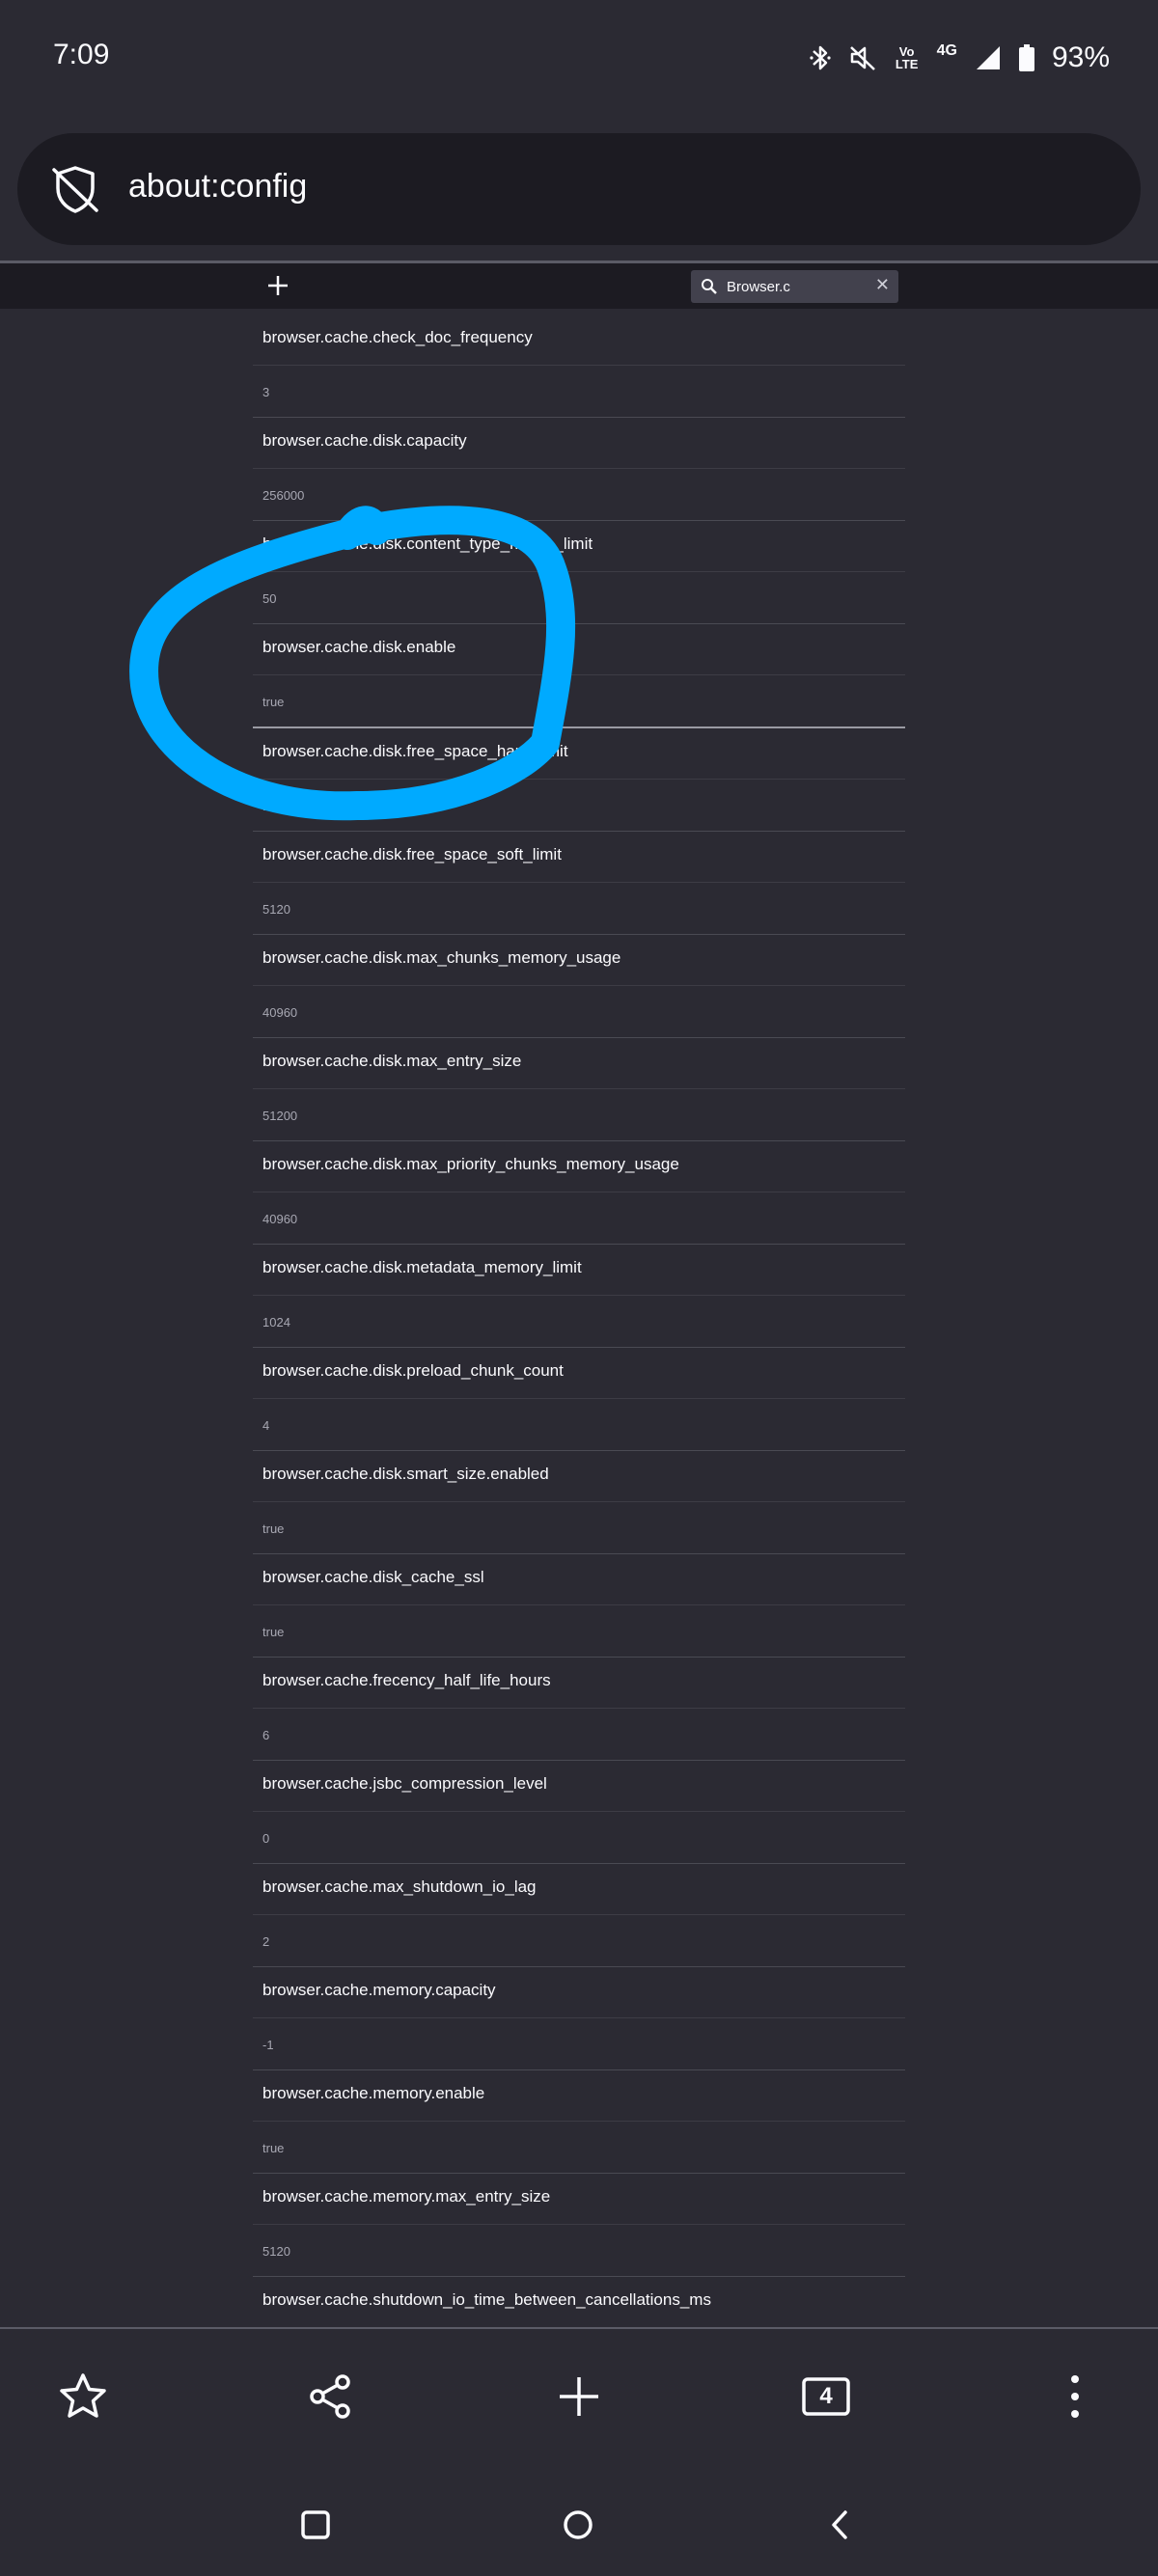  What do you see at coordinates (1080, 57) in the screenshot?
I see `battery-percent: 93%` at bounding box center [1080, 57].